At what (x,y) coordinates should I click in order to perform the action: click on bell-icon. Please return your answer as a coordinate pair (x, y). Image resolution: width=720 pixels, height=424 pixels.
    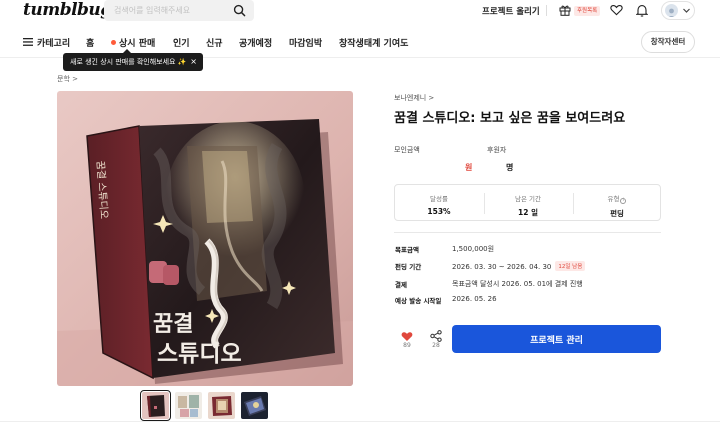
    Looking at the image, I should click on (642, 10).